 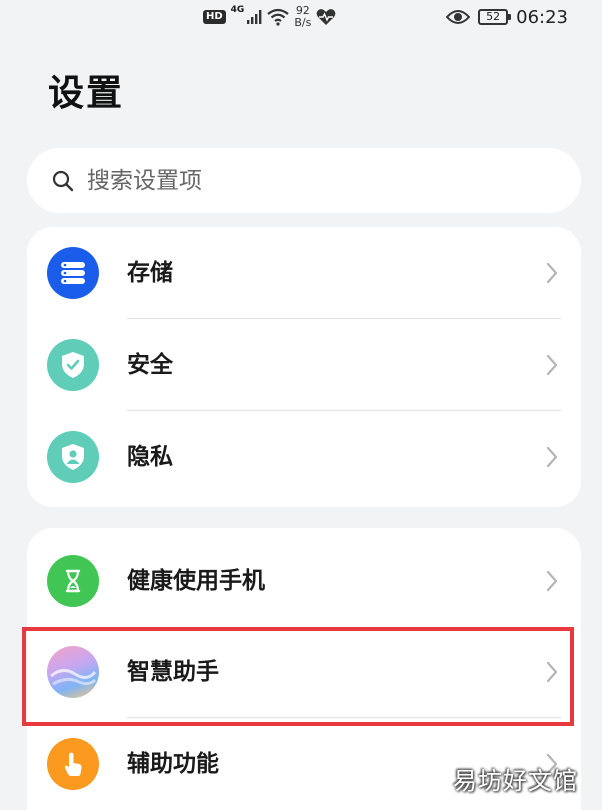 I want to click on eye-comfort-icon, so click(x=458, y=17).